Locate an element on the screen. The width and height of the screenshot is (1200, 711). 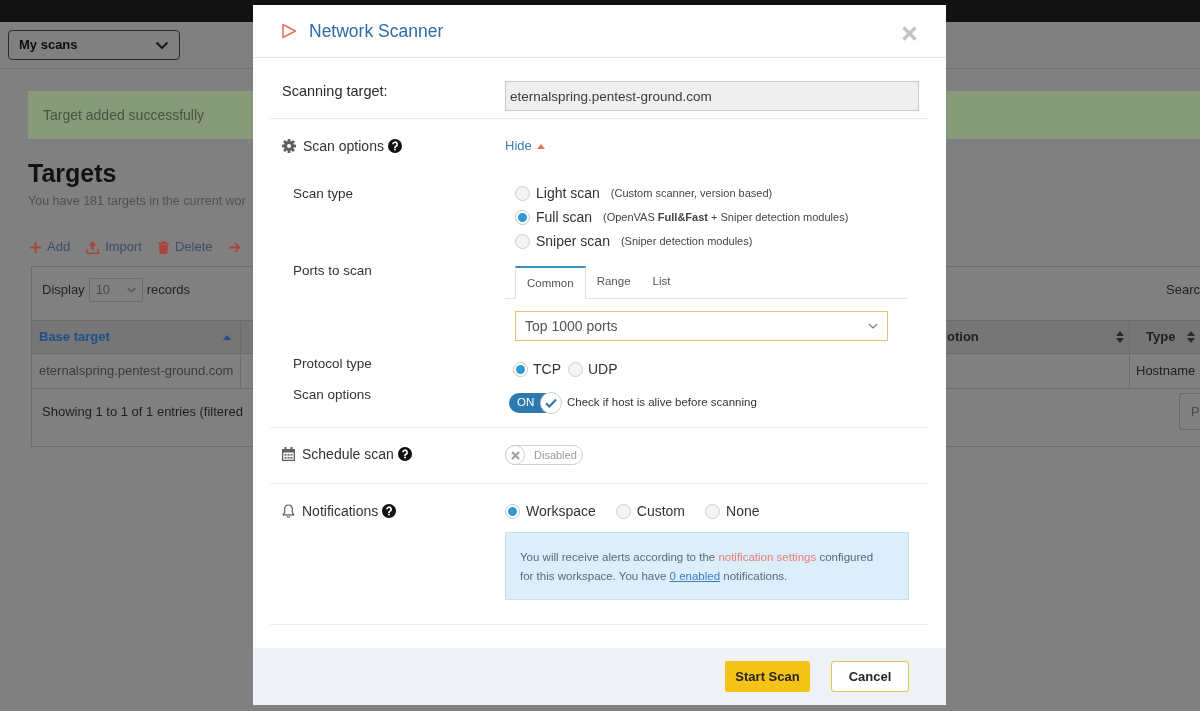
upload-icon is located at coordinates (93, 247).